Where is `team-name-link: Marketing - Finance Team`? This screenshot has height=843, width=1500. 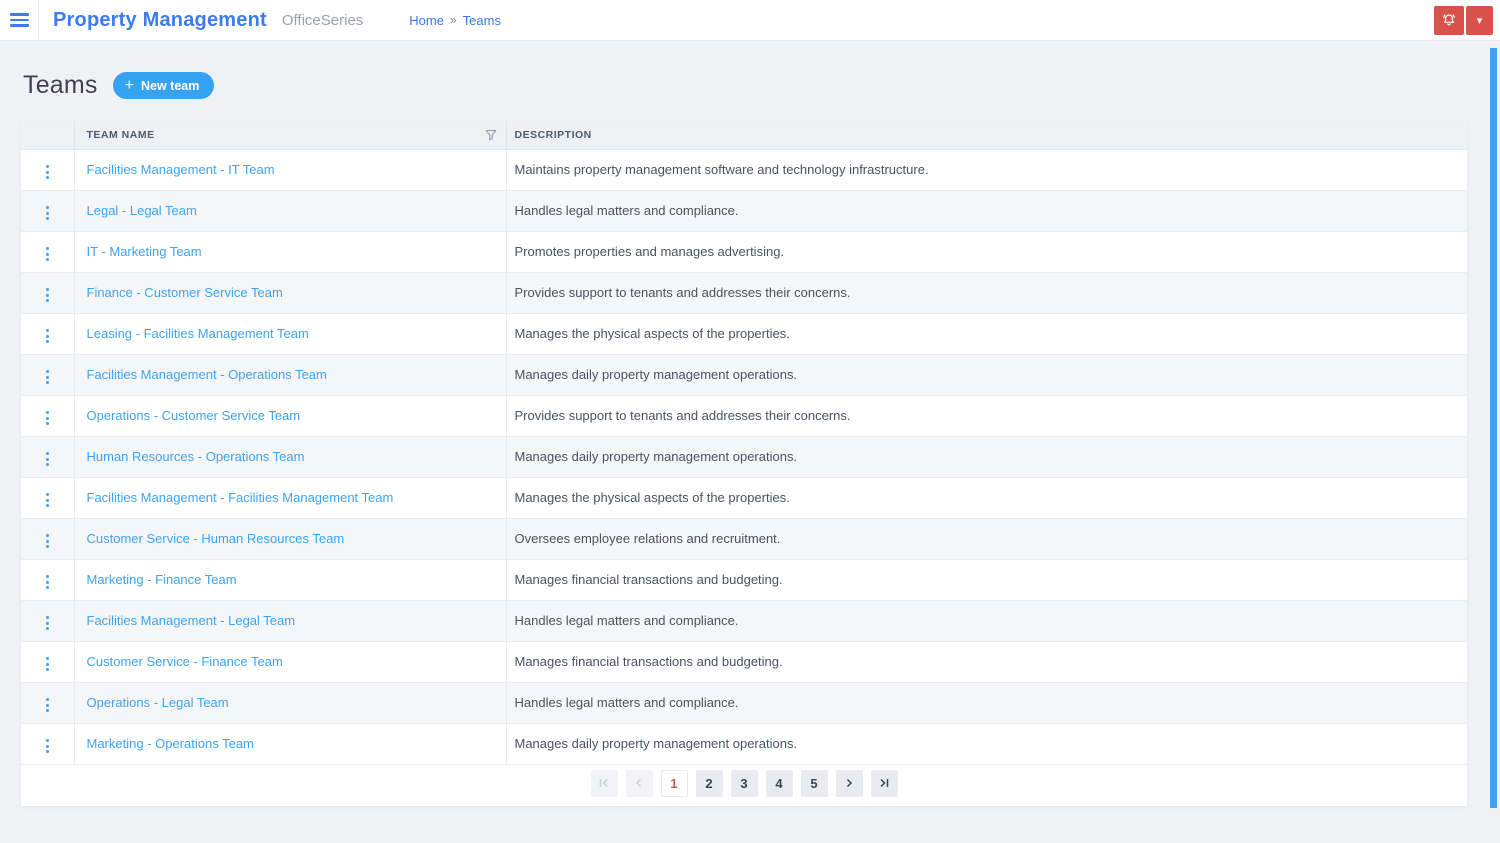 team-name-link: Marketing - Finance Team is located at coordinates (162, 579).